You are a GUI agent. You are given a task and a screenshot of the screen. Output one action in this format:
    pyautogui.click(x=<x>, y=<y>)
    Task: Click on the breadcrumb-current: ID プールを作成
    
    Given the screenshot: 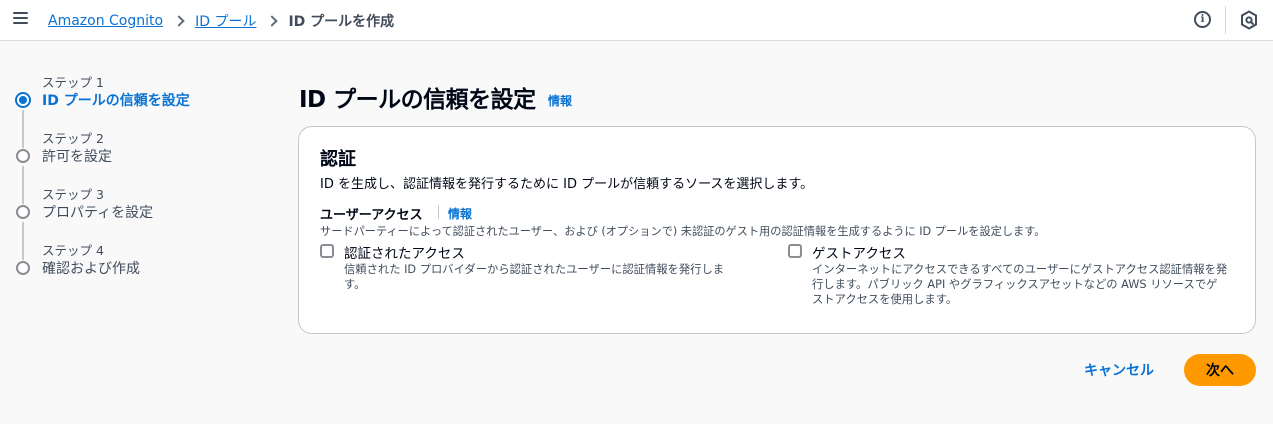 What is the action you would take?
    pyautogui.click(x=341, y=22)
    